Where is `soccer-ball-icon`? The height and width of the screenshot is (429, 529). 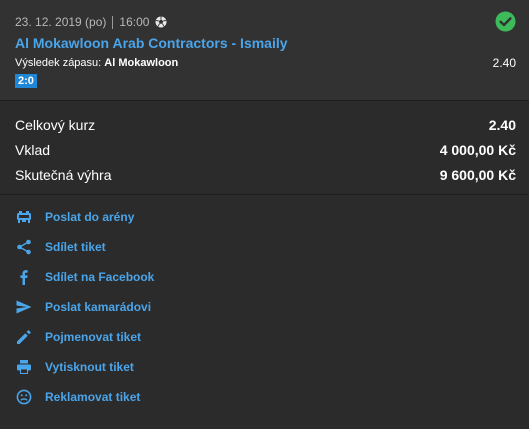 soccer-ball-icon is located at coordinates (161, 22).